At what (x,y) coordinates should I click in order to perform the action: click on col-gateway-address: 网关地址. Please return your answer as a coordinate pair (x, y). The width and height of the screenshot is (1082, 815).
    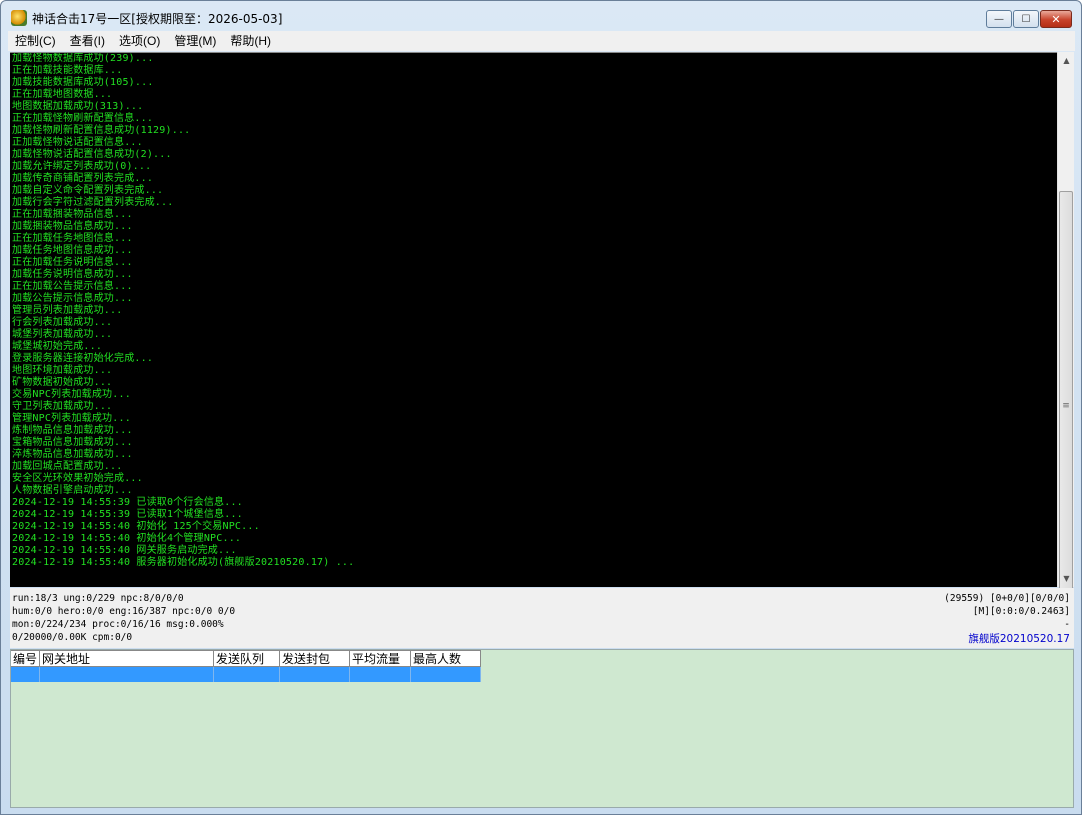
    Looking at the image, I should click on (127, 658).